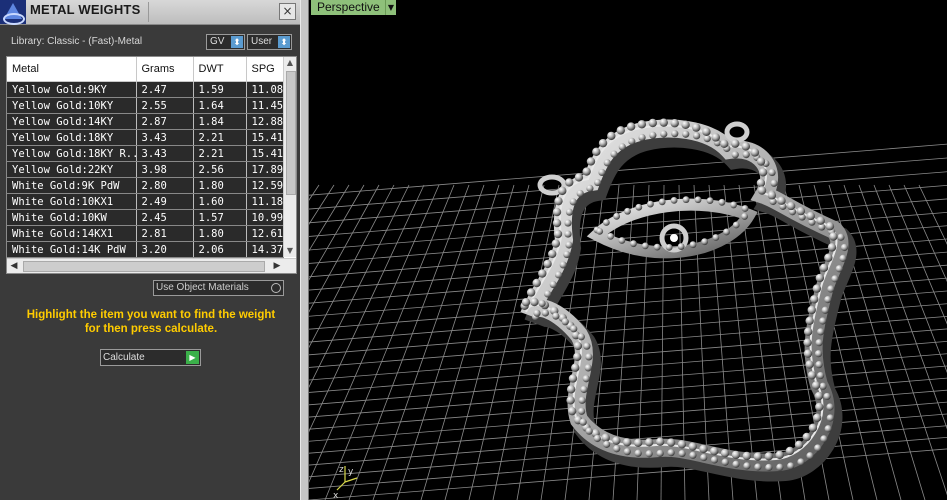  Describe the element at coordinates (72, 69) in the screenshot. I see `column-header-metal: Metal` at that location.